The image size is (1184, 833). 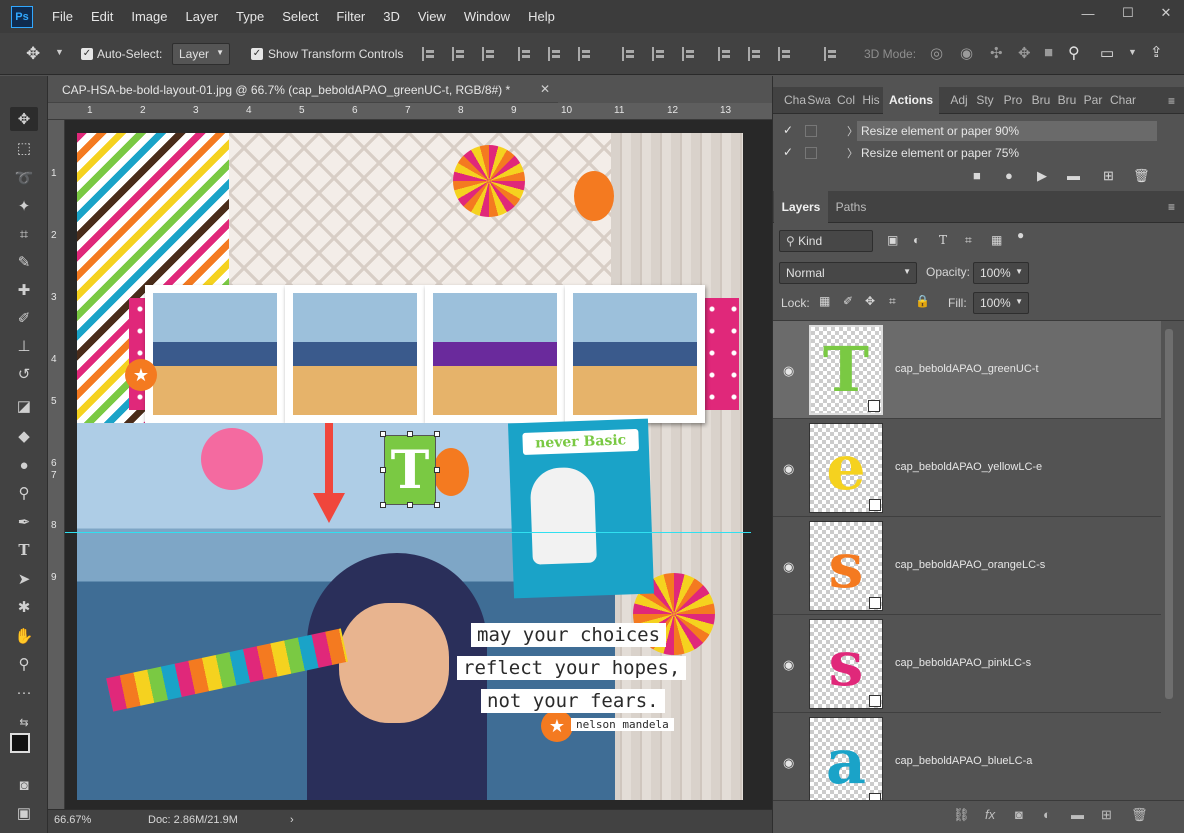 I want to click on close-button: ✕, so click(x=1165, y=13).